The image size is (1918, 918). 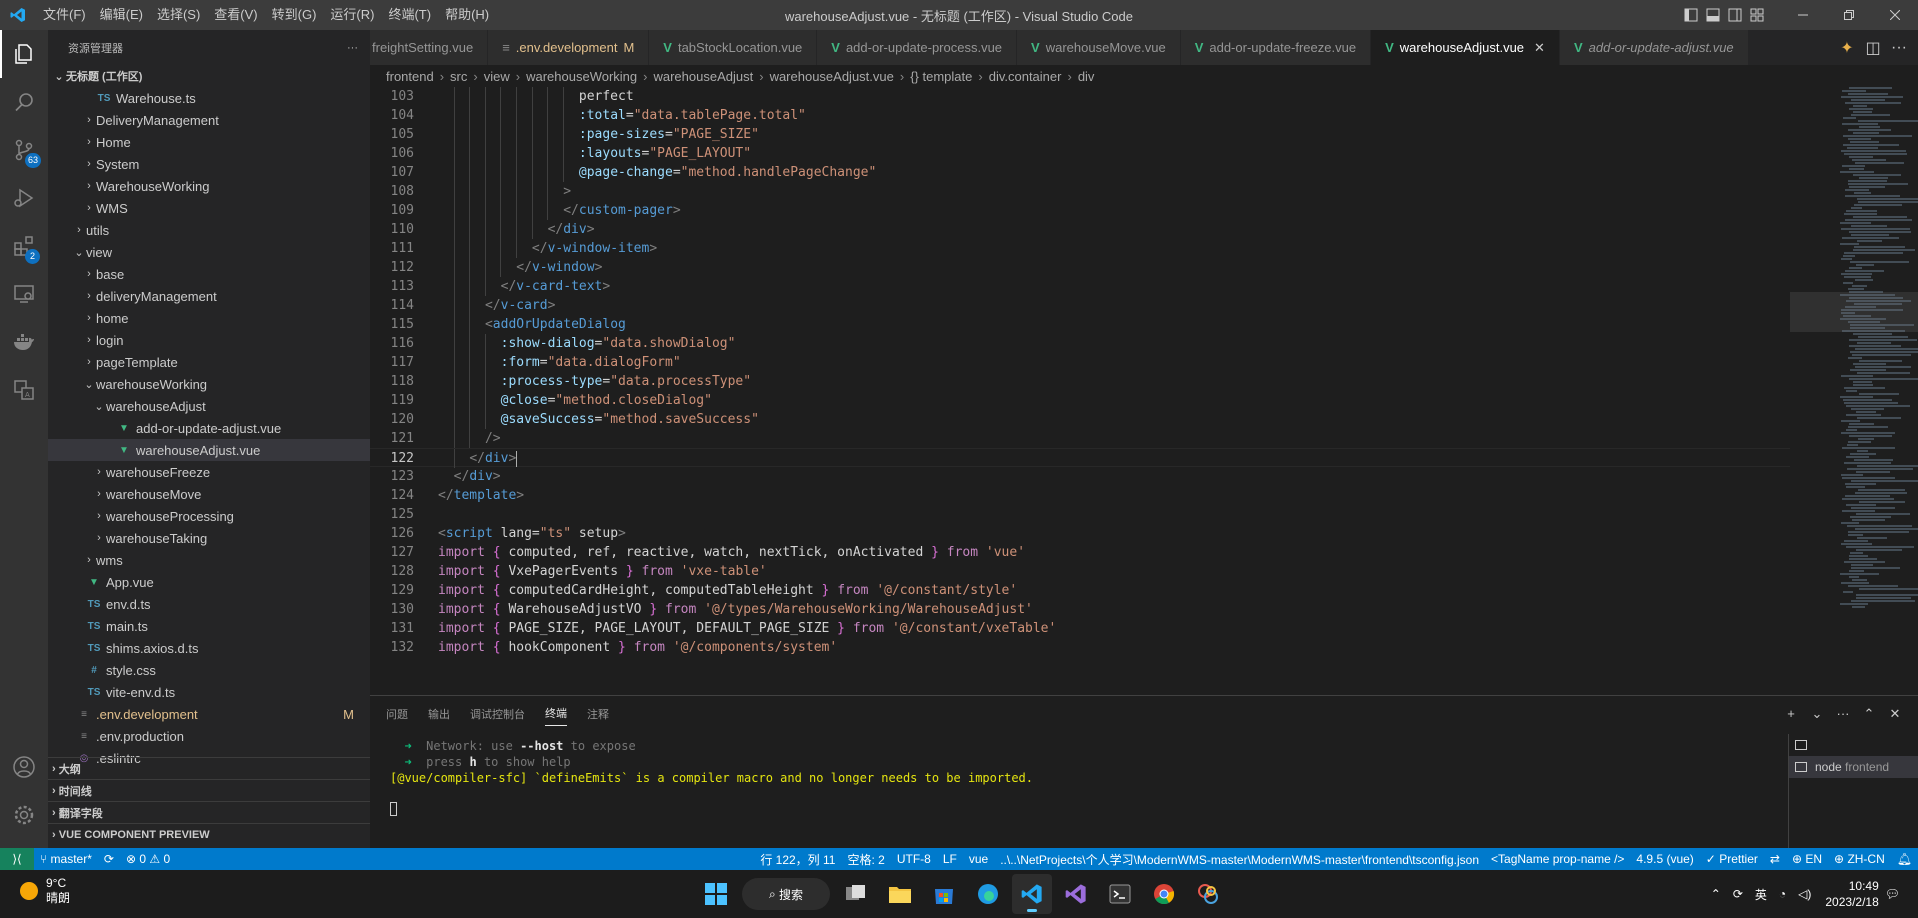 What do you see at coordinates (598, 714) in the screenshot?
I see `panel-tab: 注释` at bounding box center [598, 714].